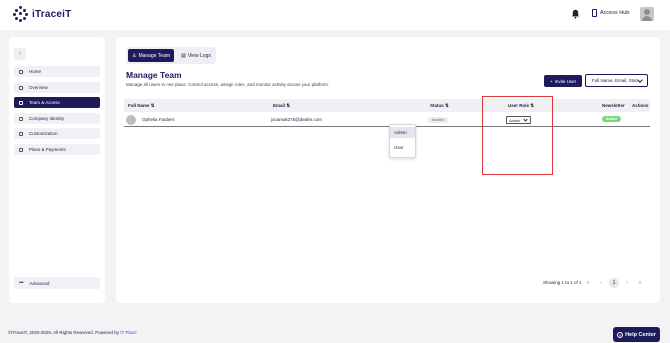 The image size is (670, 343). I want to click on top-bar: iTraceiT Access Hub, so click(335, 15).